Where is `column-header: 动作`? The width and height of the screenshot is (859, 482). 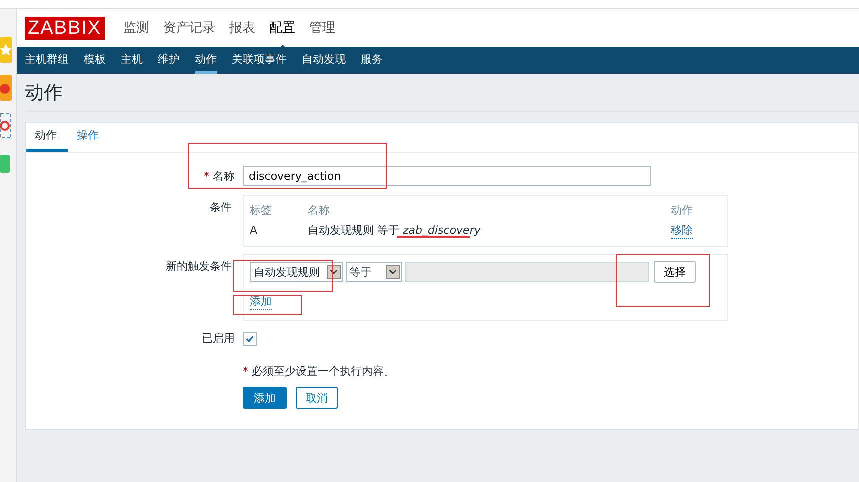 column-header: 动作 is located at coordinates (682, 211).